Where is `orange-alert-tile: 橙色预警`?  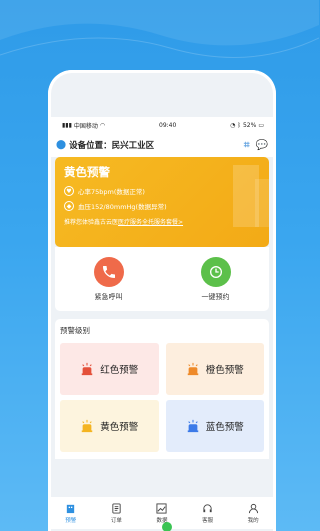 orange-alert-tile: 橙色预警 is located at coordinates (214, 369).